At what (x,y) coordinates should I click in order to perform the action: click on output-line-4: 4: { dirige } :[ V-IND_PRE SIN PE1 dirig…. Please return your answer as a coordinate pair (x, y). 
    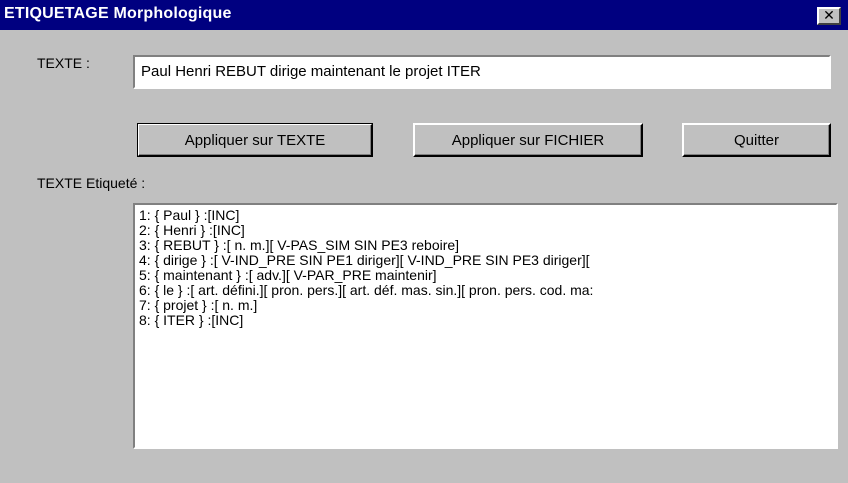
    Looking at the image, I should click on (364, 260).